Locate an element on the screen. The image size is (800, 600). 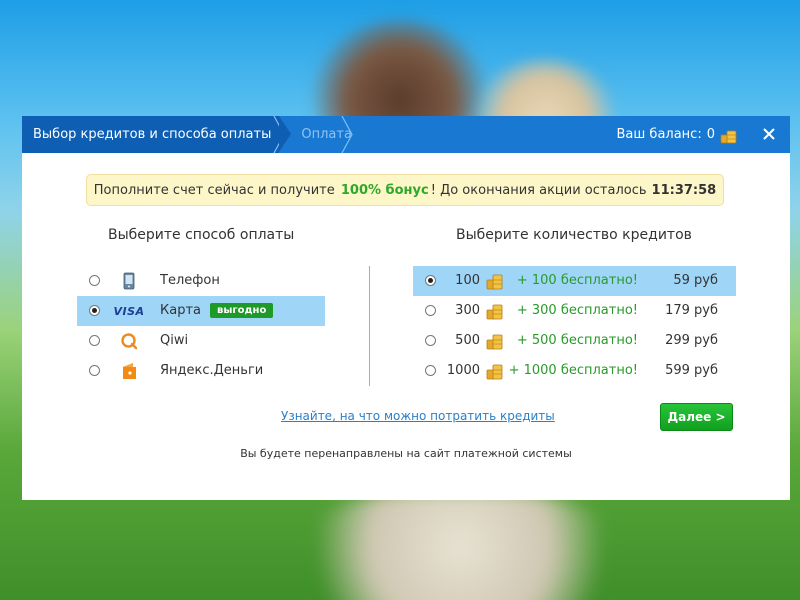
visa-icon: VISA is located at coordinates (128, 311).